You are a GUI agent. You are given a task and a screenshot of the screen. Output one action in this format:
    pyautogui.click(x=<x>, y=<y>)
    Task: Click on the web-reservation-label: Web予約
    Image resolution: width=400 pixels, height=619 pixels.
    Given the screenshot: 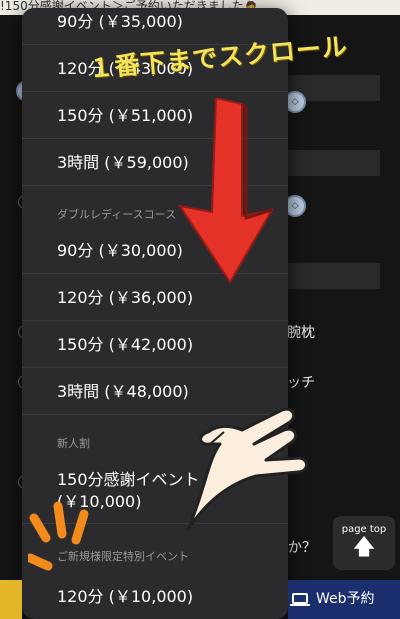 What is the action you would take?
    pyautogui.click(x=345, y=599)
    